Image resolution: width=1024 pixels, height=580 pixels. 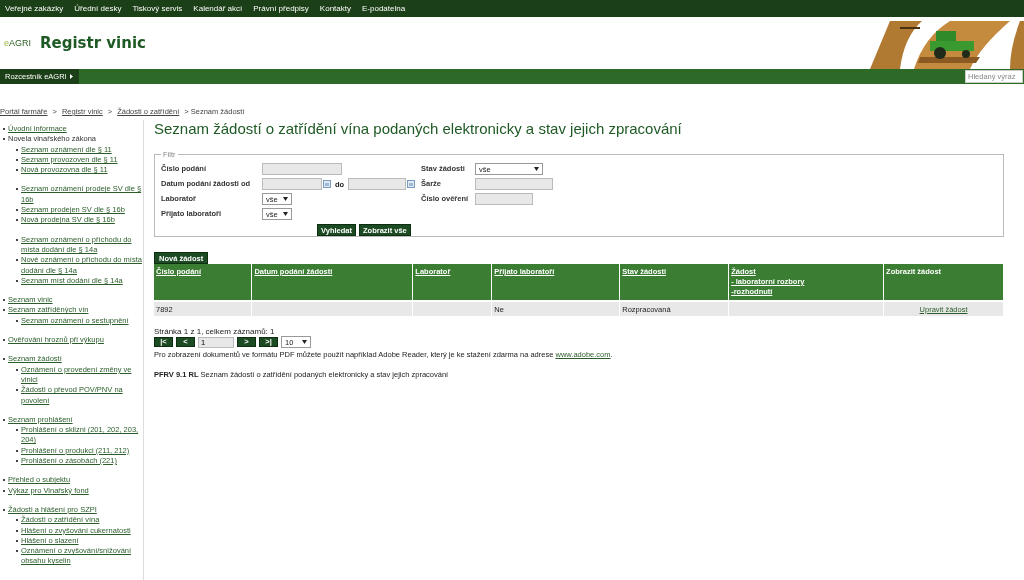 I want to click on page-title: Seznam žádostí o zatřídění vína podaných elektronicky a stav jejich zpracování, so click(x=418, y=128).